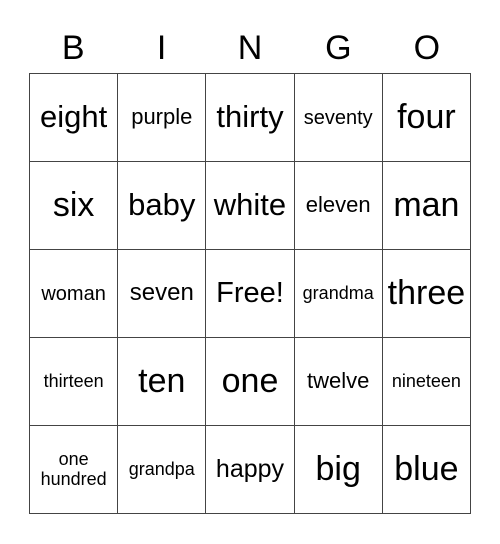  Describe the element at coordinates (162, 470) in the screenshot. I see `bingo-cell: grandpa` at that location.